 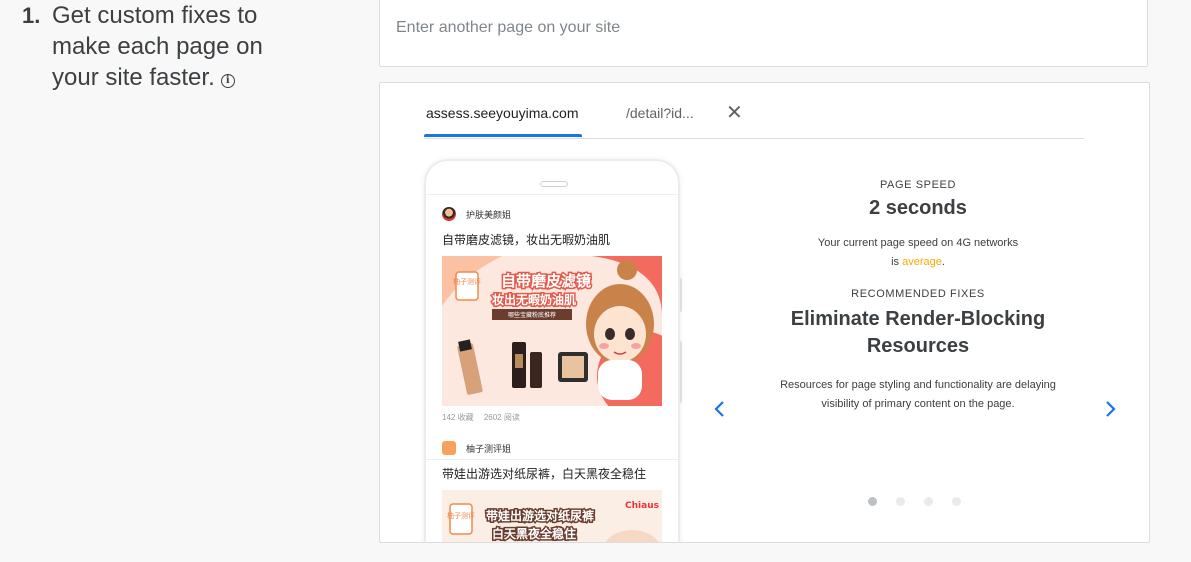 I want to click on recommended-fixes-label: RECOMMENDED FIXES, so click(x=918, y=294).